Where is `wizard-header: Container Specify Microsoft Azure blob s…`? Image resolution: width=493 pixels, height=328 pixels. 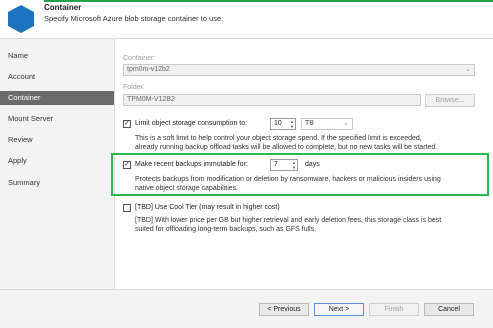
wizard-header: Container Specify Microsoft Azure blob s… is located at coordinates (246, 19).